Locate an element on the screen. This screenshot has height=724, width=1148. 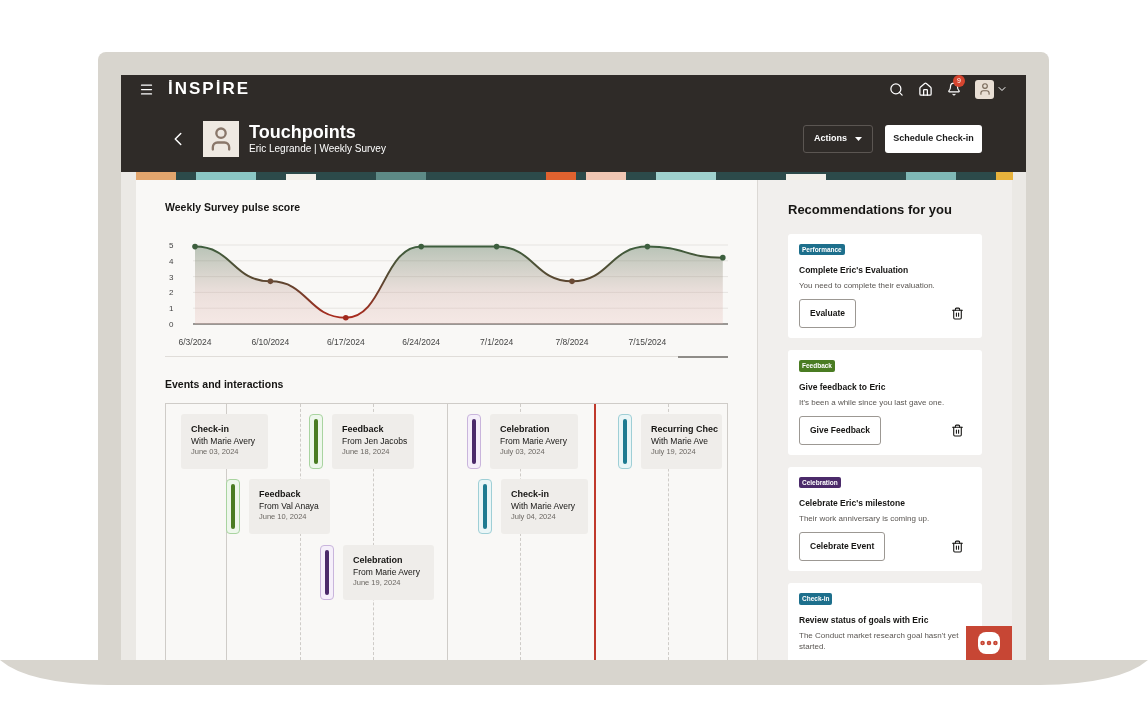
y-tick-label: 4 is located at coordinates (171, 261).